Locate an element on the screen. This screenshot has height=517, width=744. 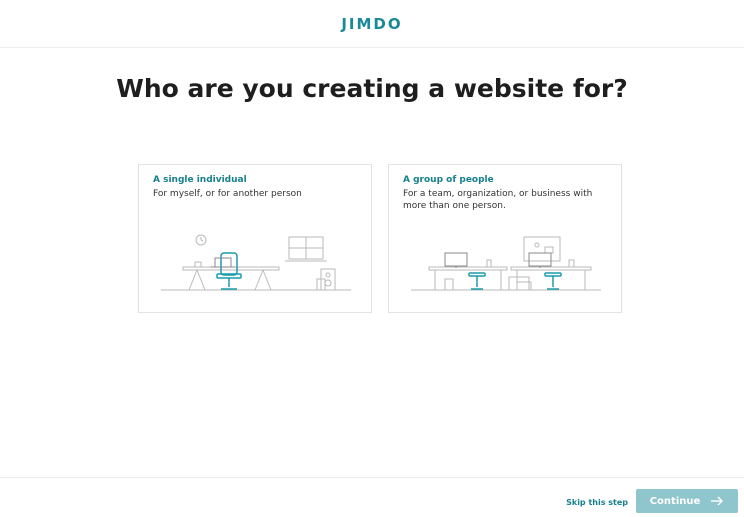
skip-step-link: Skip this step is located at coordinates (597, 502).